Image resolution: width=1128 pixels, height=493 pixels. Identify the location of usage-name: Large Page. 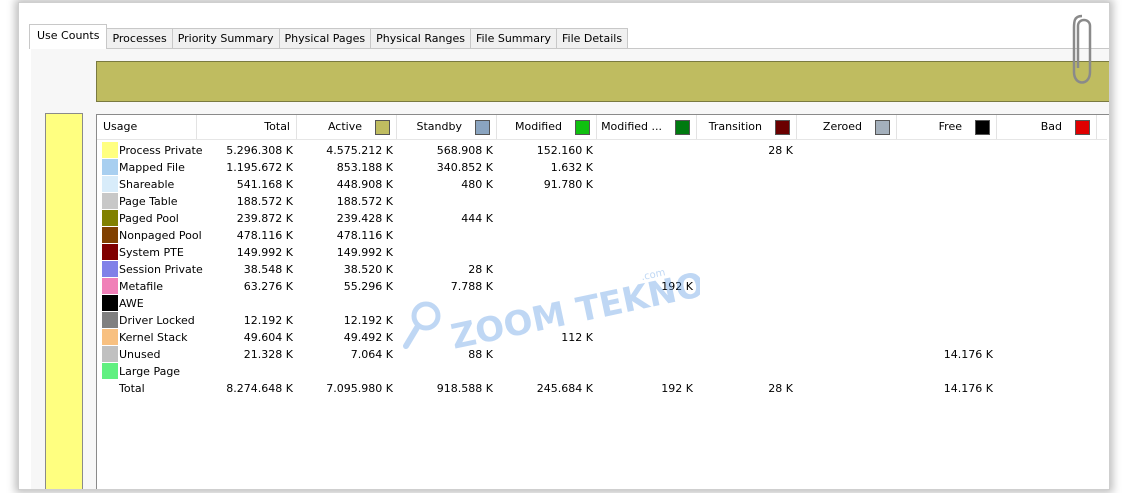
(150, 371).